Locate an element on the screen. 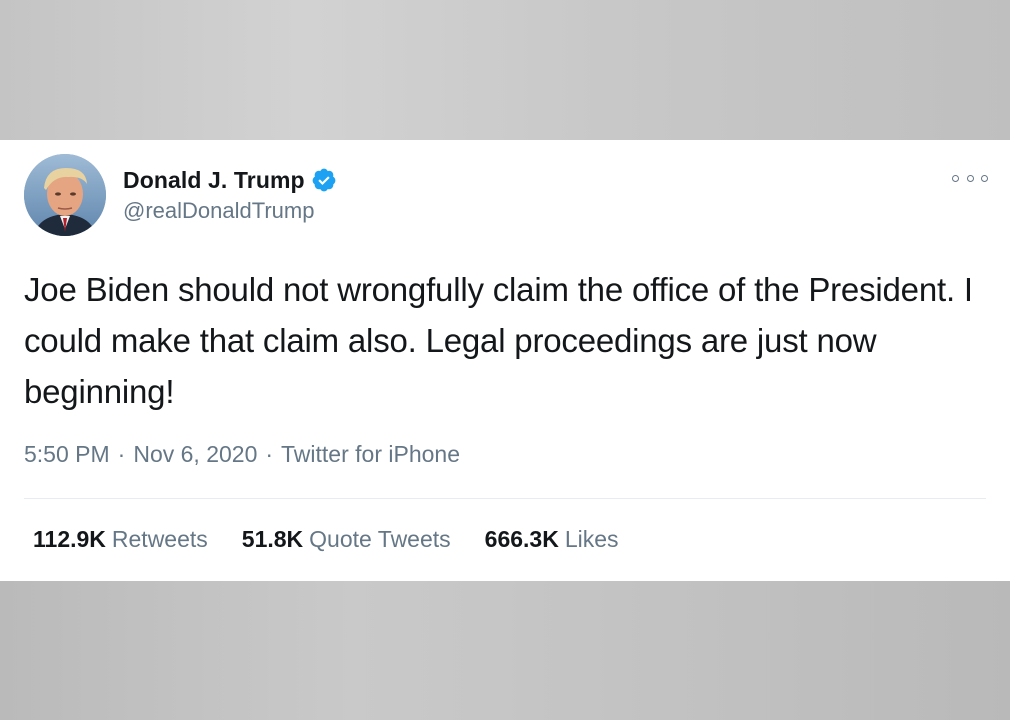 This screenshot has width=1010, height=720. likes-stat: 666.3K Likes is located at coordinates (552, 539).